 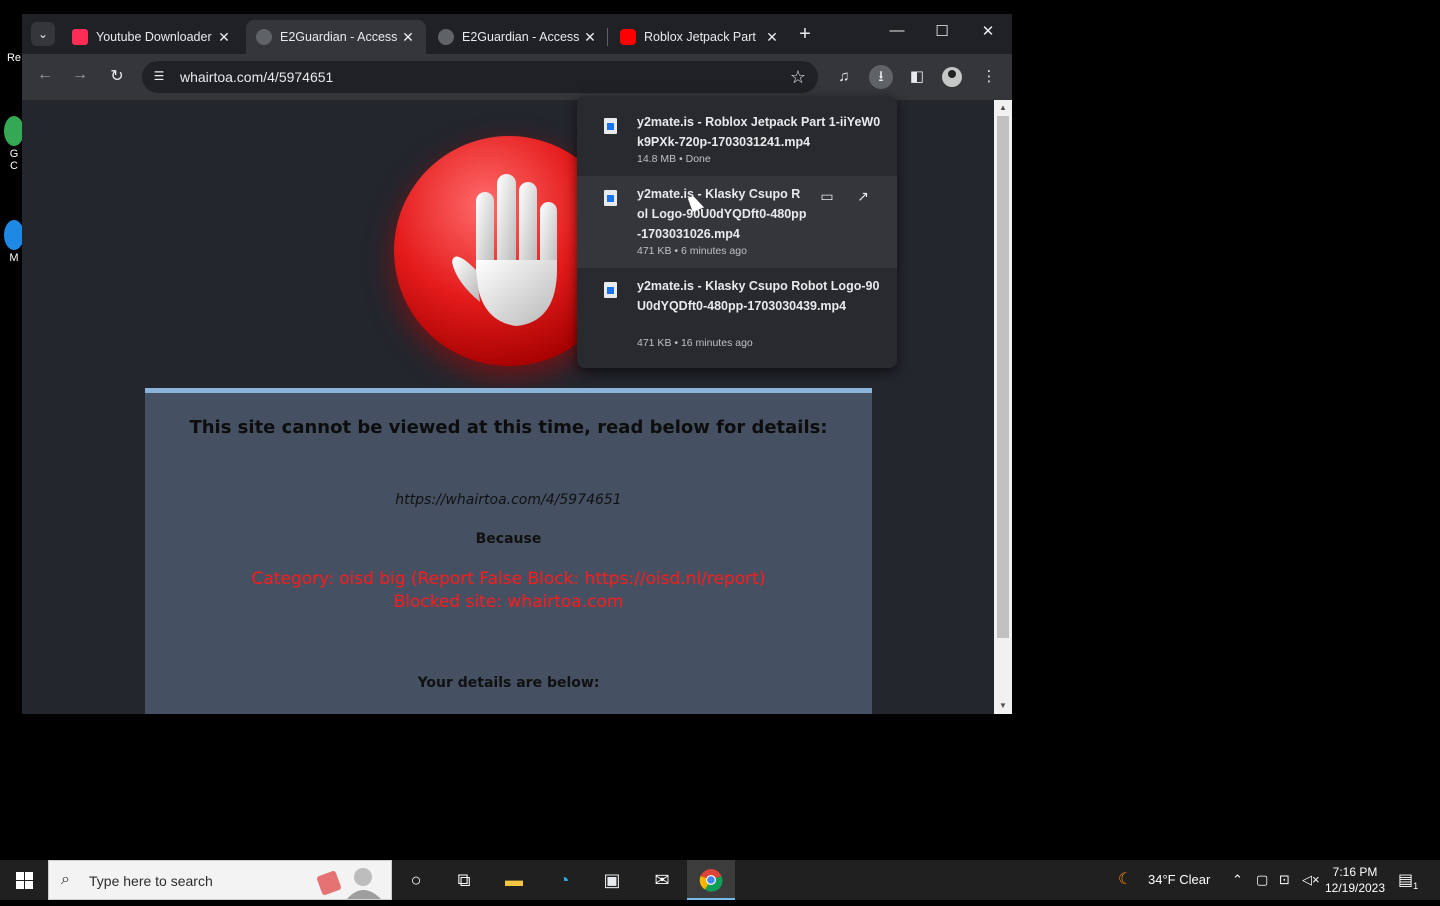 I want to click on download-meta: 14.8 MB • Done, so click(x=674, y=159).